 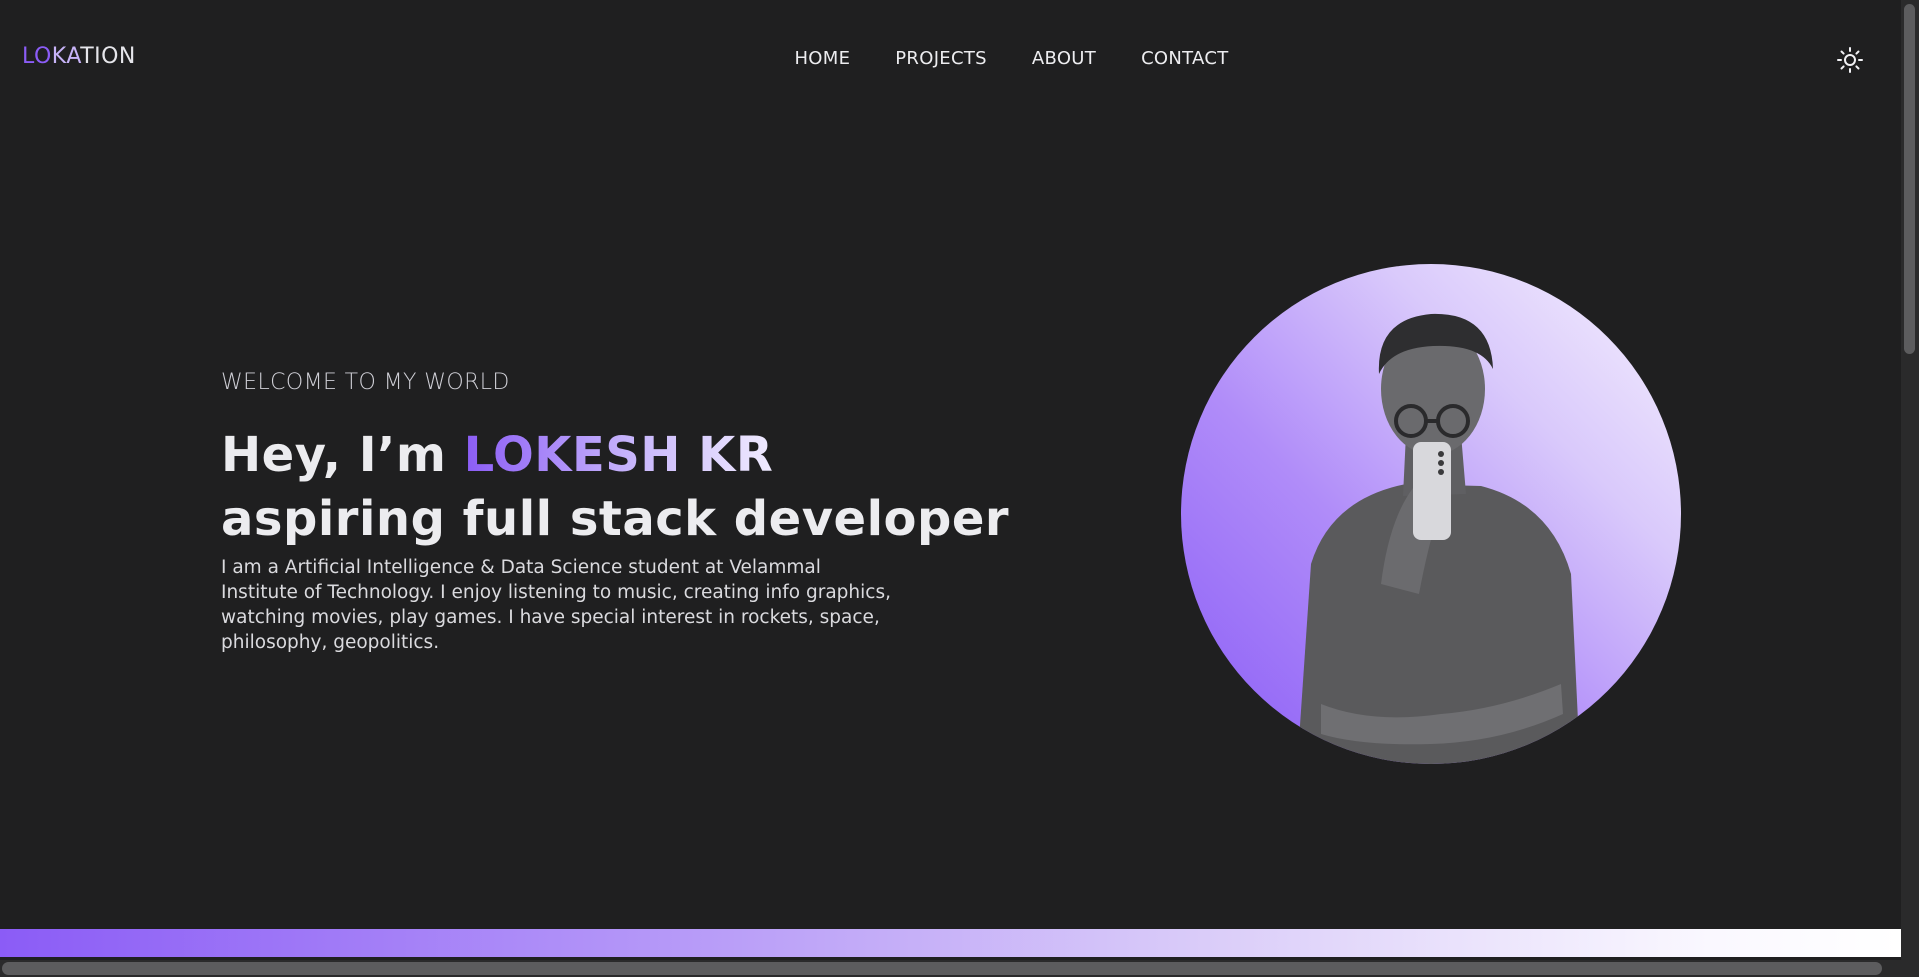 What do you see at coordinates (618, 455) in the screenshot?
I see `hero-name: LOKESH KR` at bounding box center [618, 455].